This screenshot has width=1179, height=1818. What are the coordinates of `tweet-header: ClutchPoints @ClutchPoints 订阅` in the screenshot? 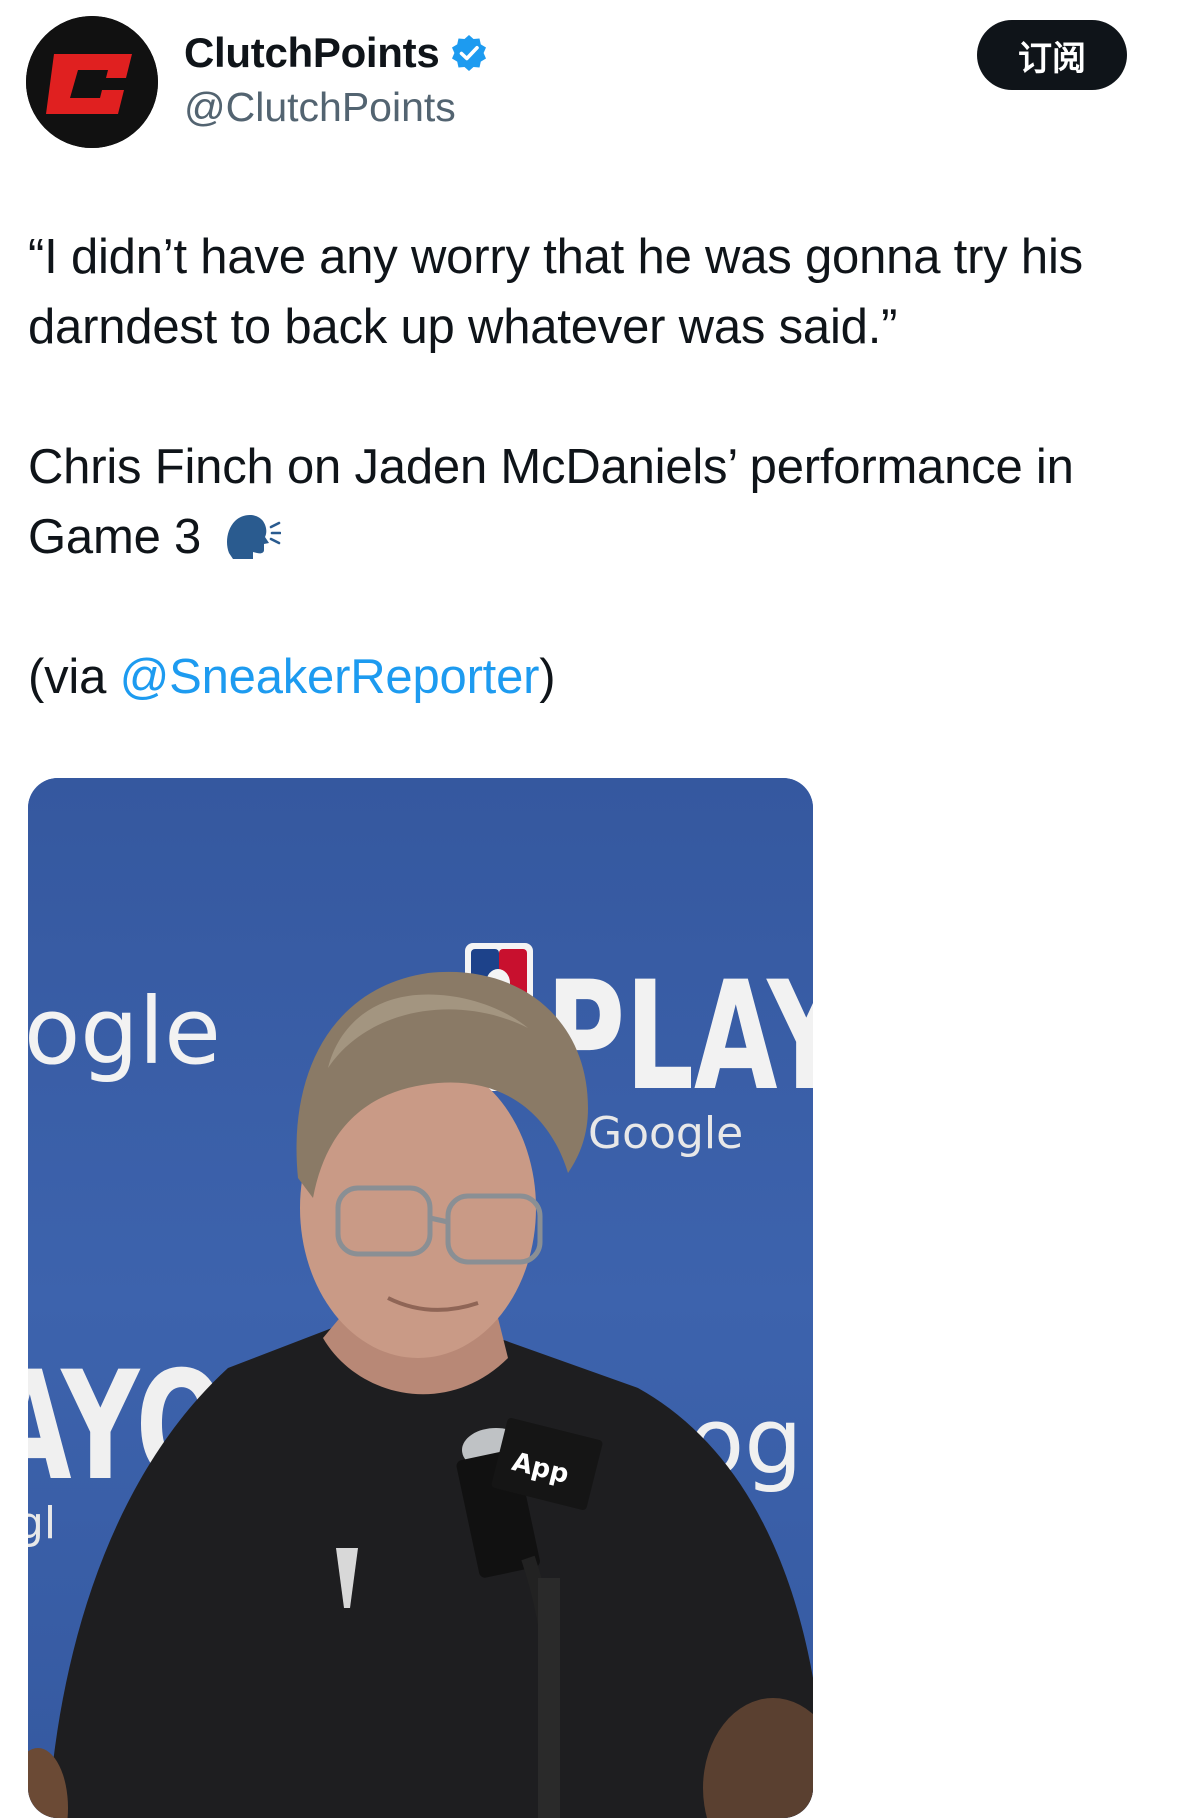 It's located at (589, 85).